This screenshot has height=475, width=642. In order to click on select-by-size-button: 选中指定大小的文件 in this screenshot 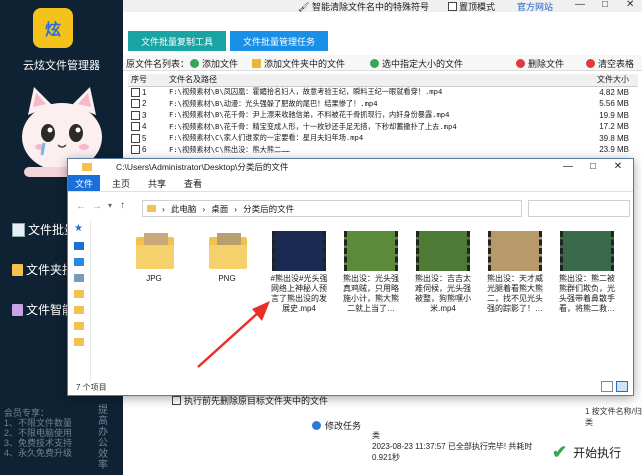, I will do `click(416, 63)`.